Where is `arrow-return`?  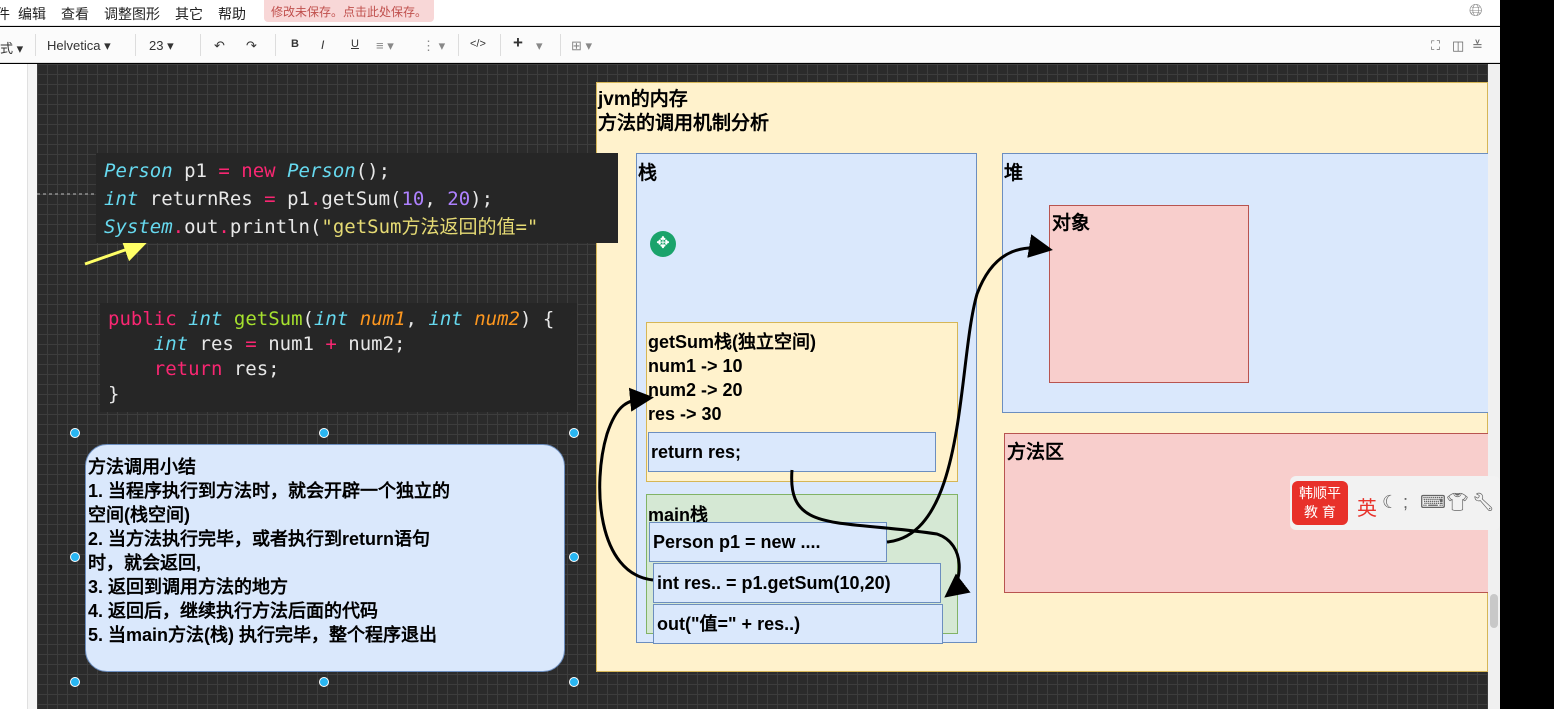
arrow-return is located at coordinates (880, 533).